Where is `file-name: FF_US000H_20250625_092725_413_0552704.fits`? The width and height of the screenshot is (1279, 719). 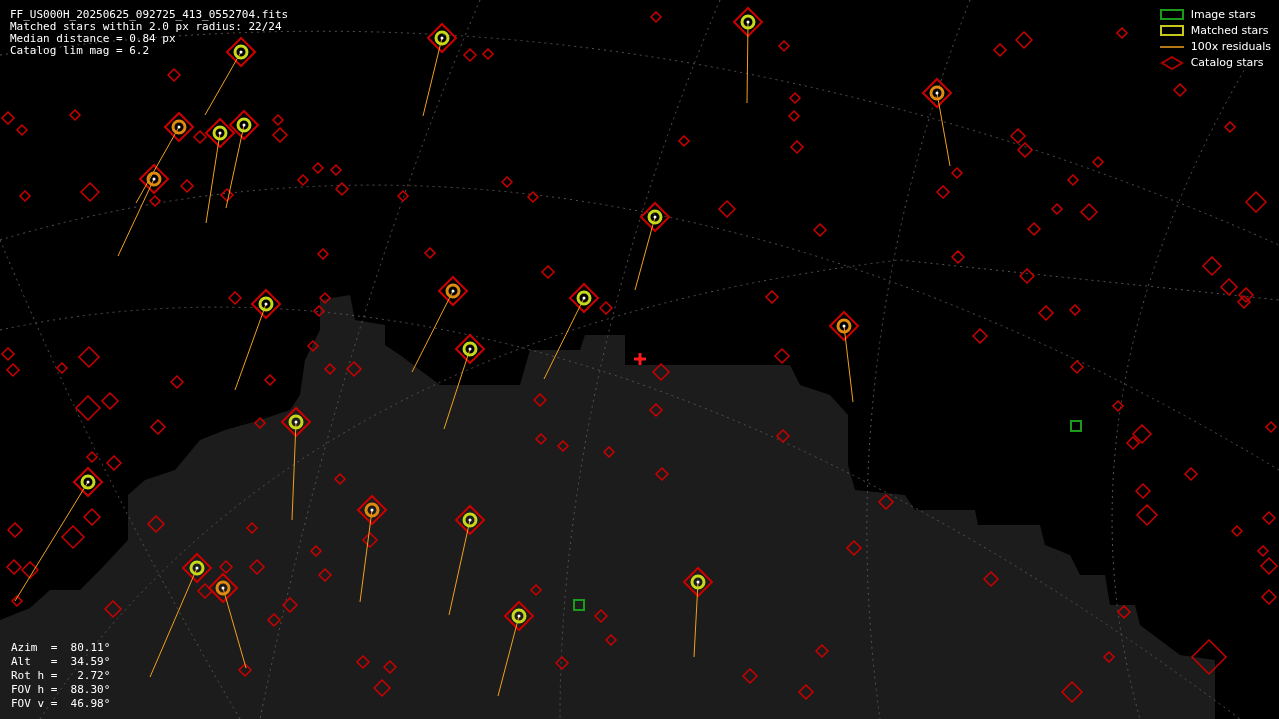
file-name: FF_US000H_20250625_092725_413_0552704.fits is located at coordinates (149, 15).